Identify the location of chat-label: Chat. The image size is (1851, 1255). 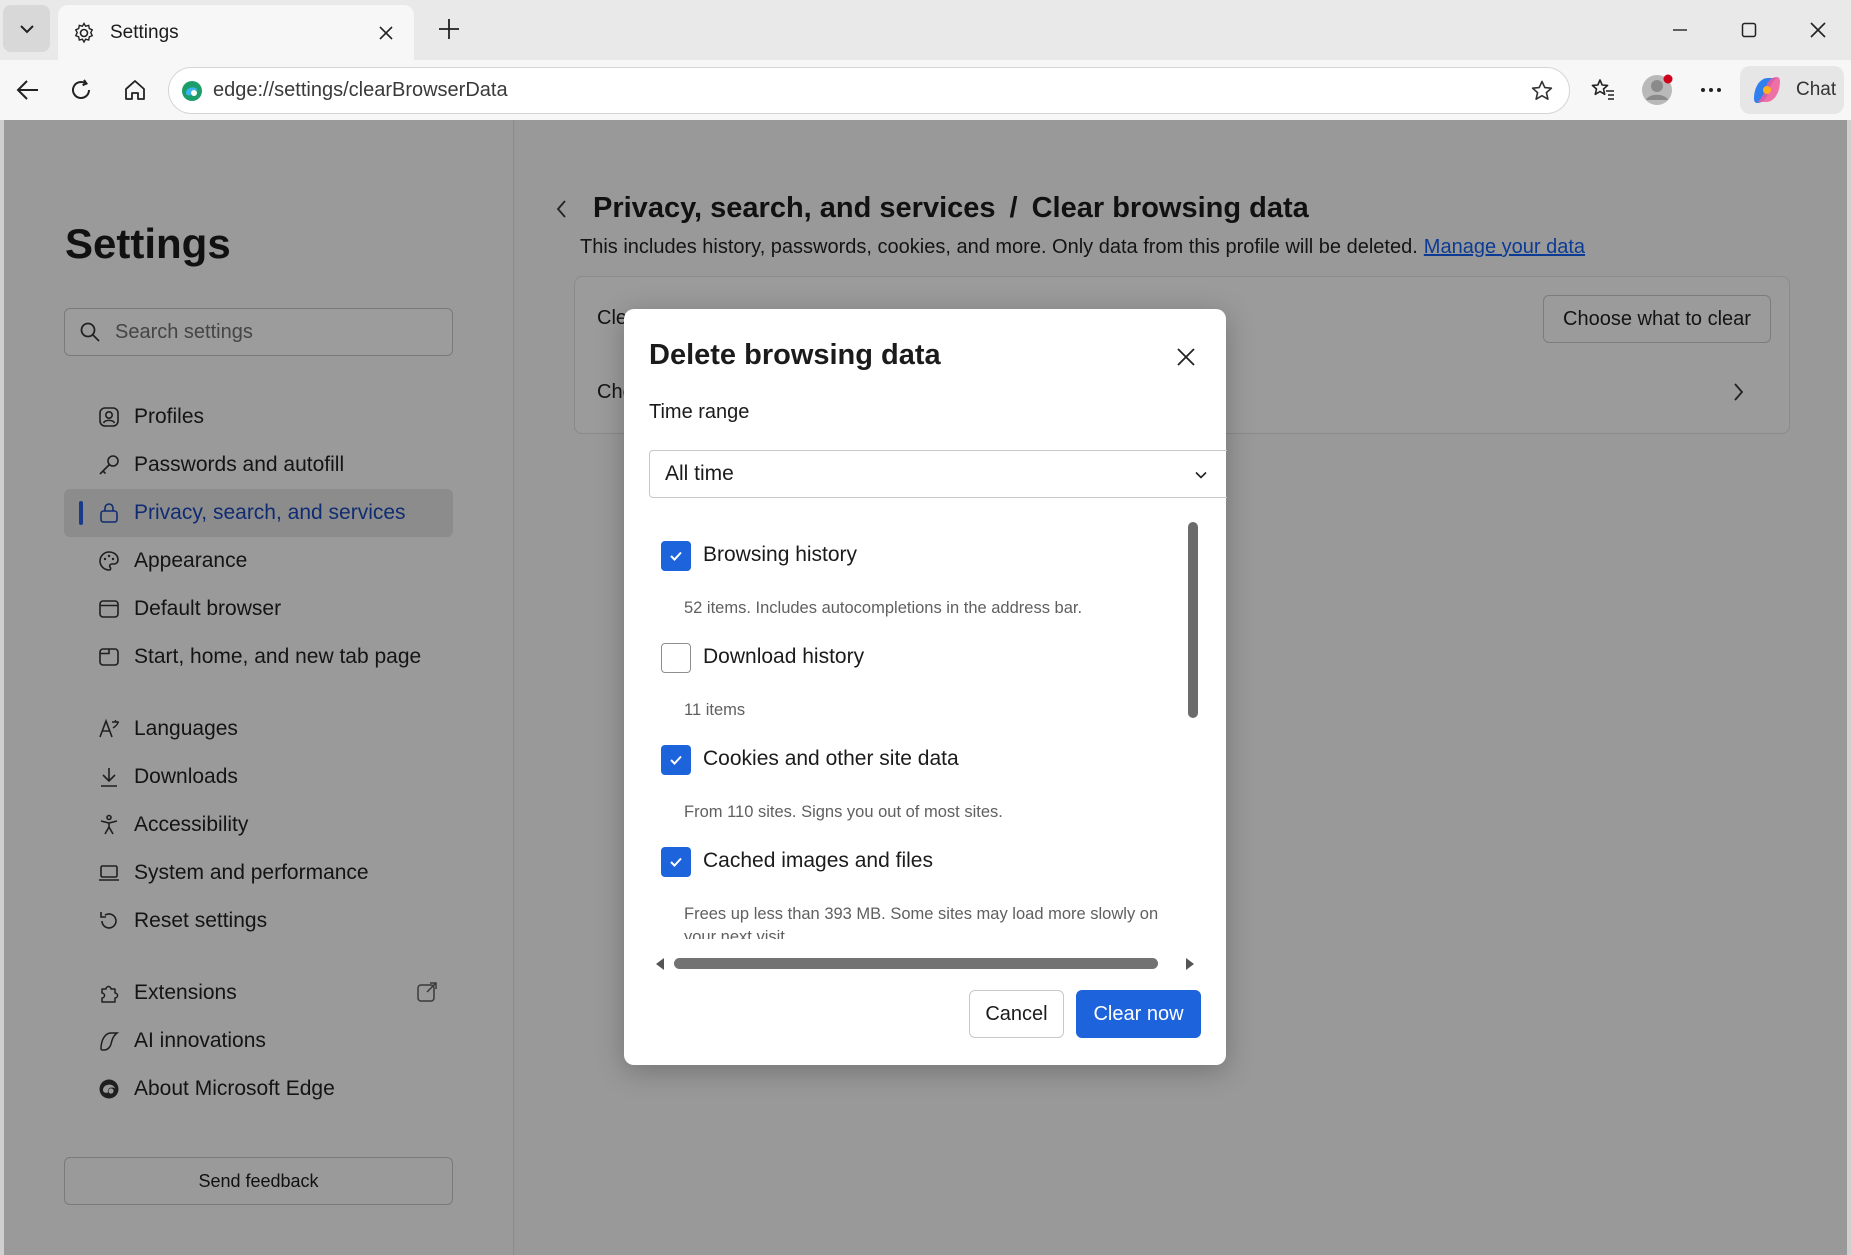
(1816, 89).